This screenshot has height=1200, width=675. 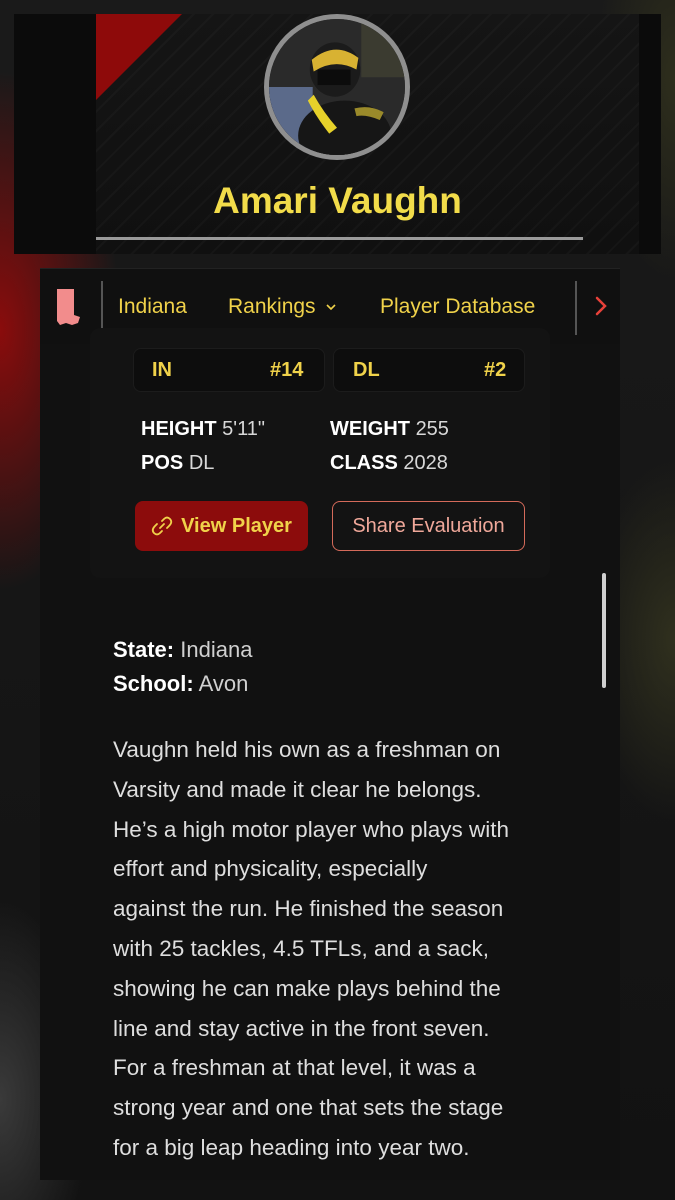 I want to click on chevron-right-icon, so click(x=601, y=306).